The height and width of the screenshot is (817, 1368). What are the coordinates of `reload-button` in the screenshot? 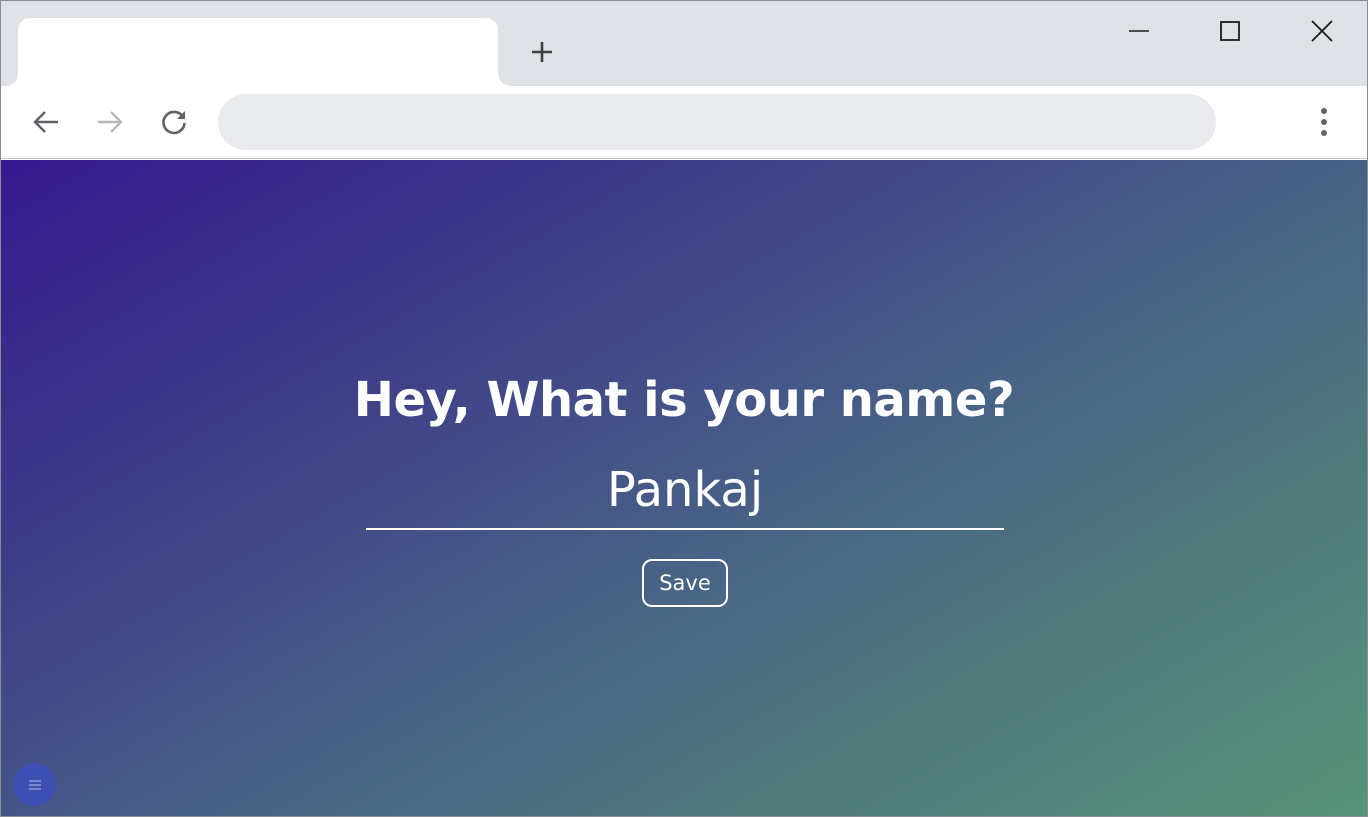 It's located at (174, 122).